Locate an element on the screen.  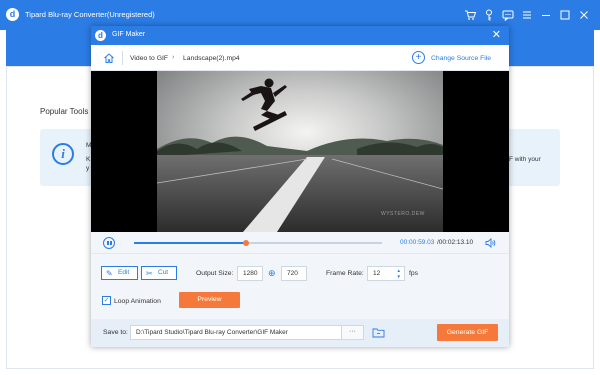
save-to-label: Save to: is located at coordinates (115, 332).